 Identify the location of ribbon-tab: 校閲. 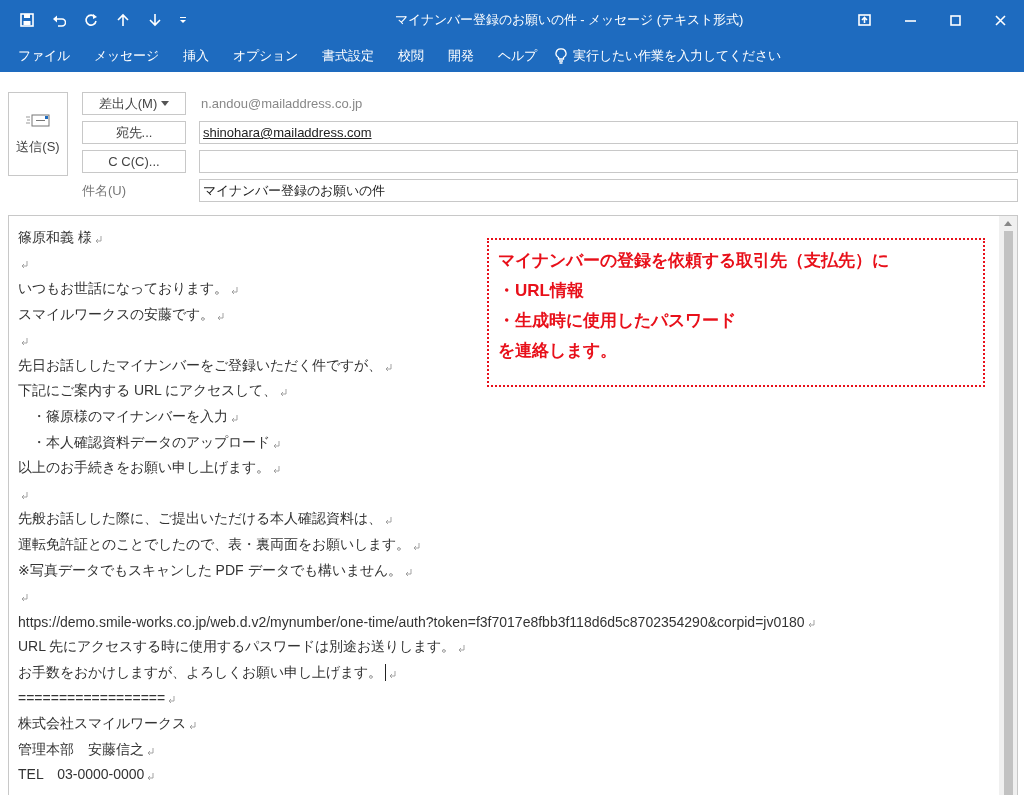
(411, 56).